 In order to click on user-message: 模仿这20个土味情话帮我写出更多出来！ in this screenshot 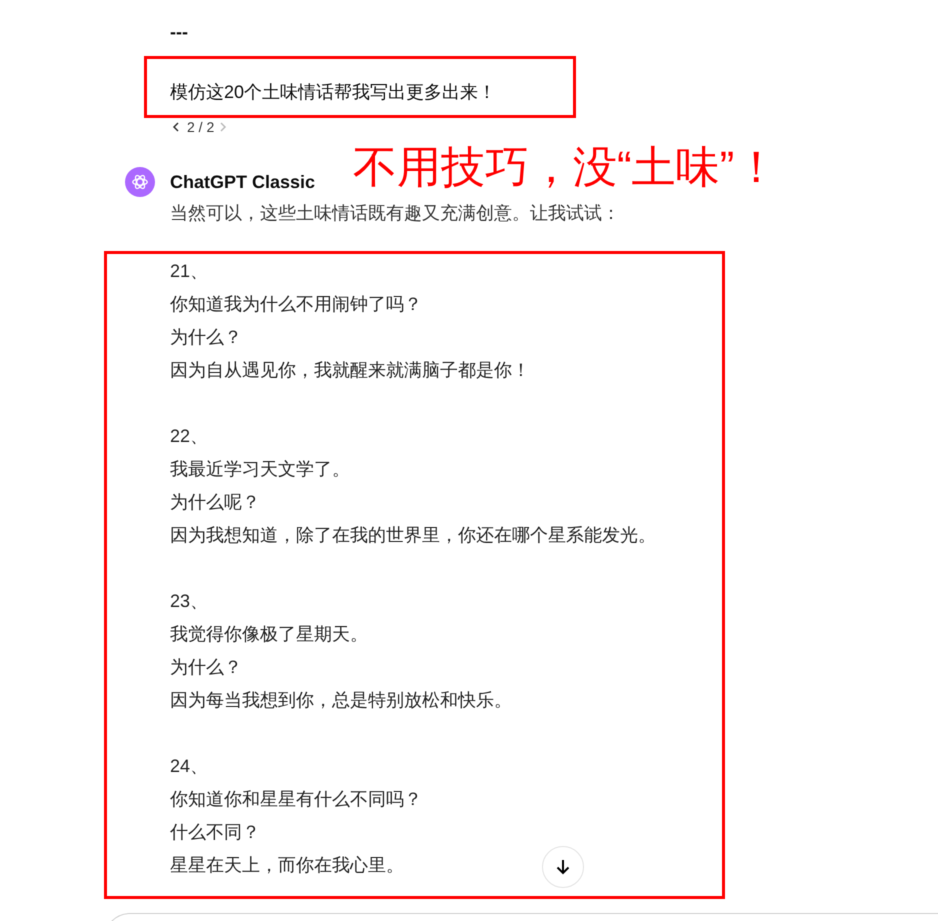, I will do `click(333, 92)`.